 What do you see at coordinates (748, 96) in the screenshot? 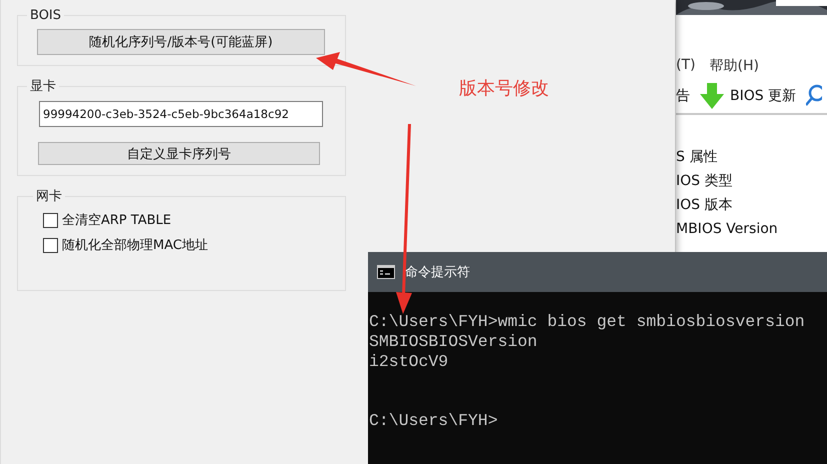
I see `update-button: BIOS 更新` at bounding box center [748, 96].